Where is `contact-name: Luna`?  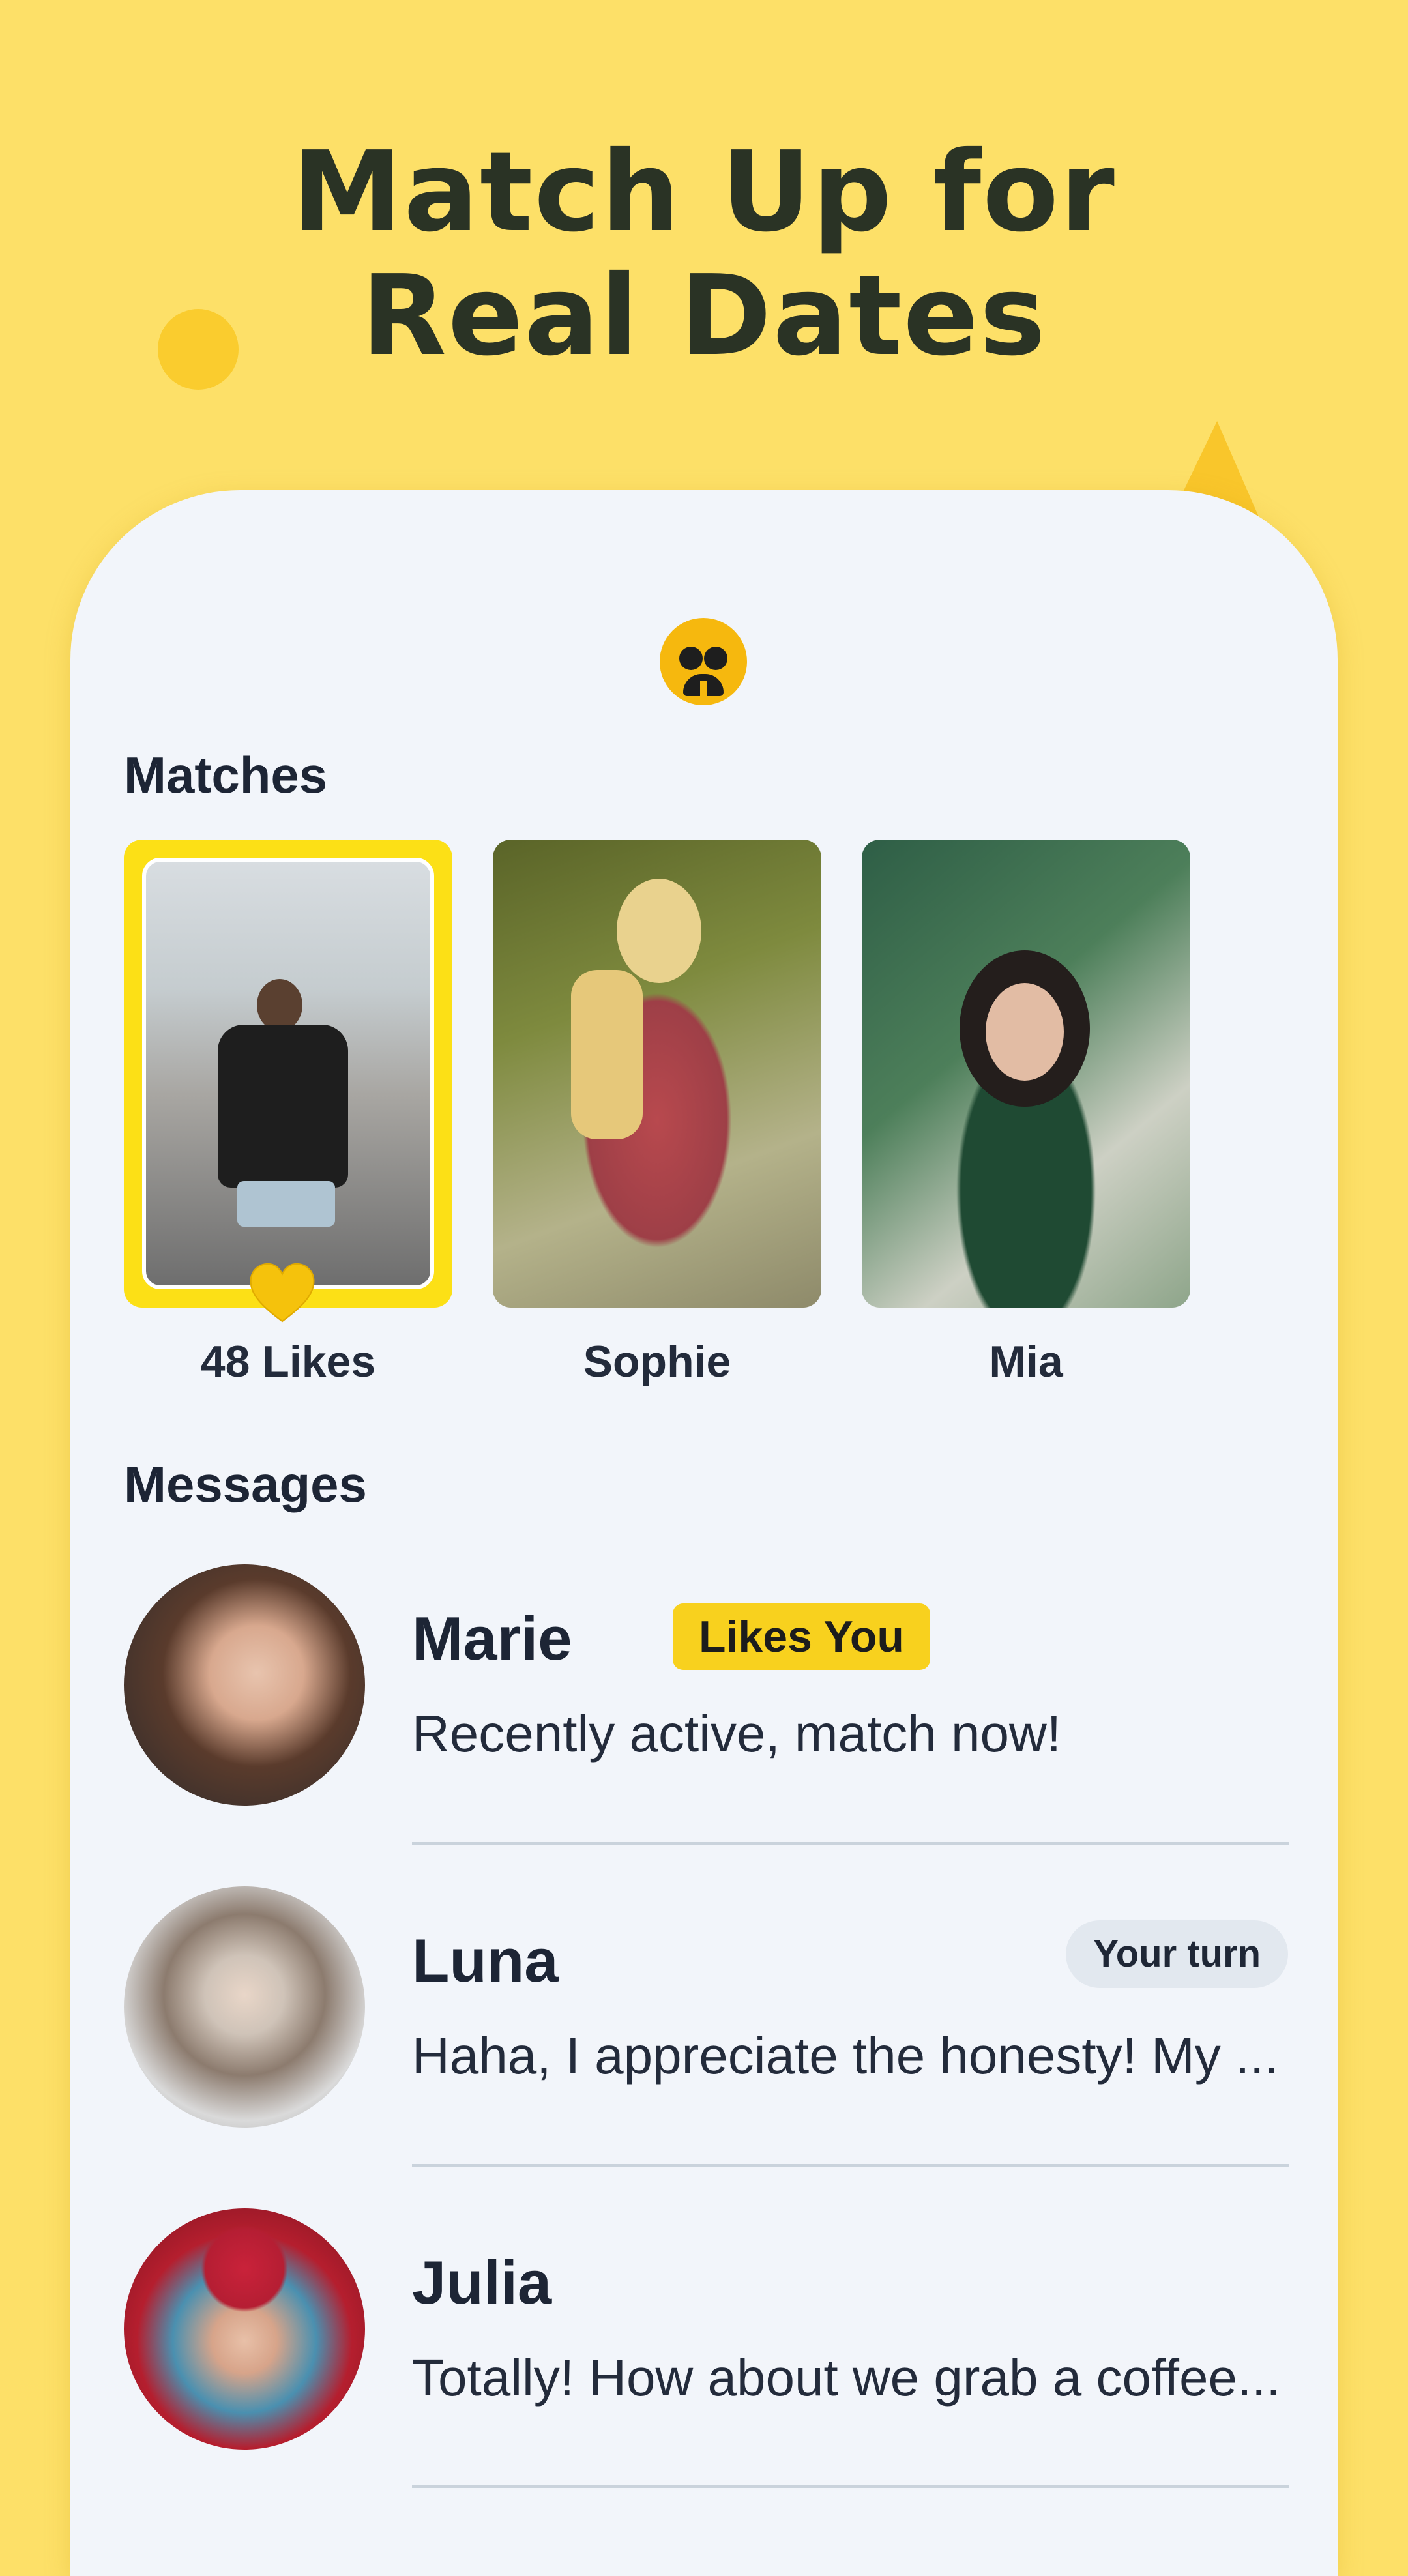 contact-name: Luna is located at coordinates (486, 1960).